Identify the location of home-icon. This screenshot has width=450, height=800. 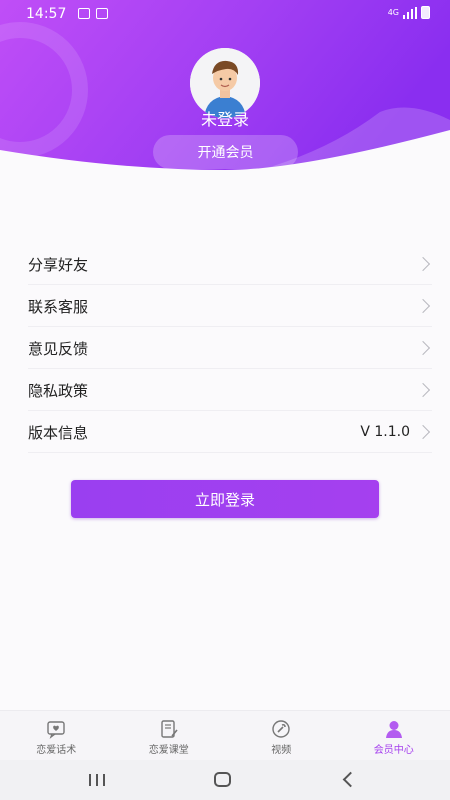
(222, 779).